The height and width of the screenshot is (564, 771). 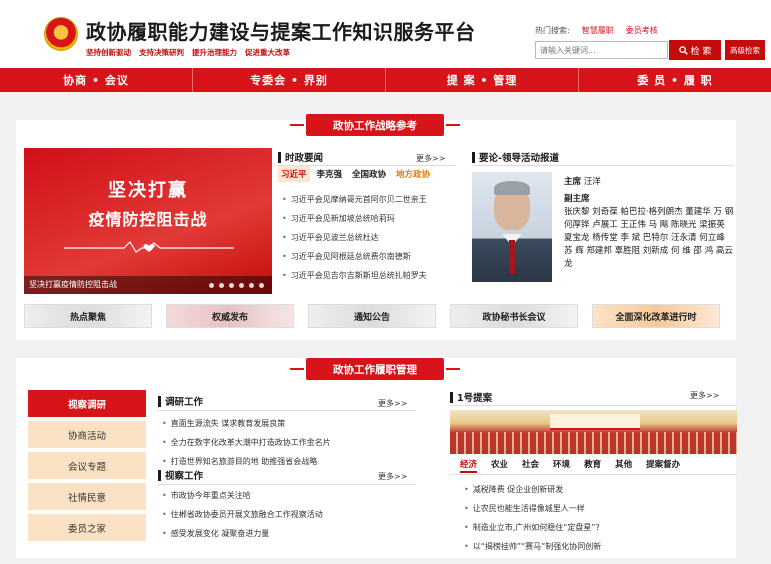 I want to click on main-nav: 协商 • 会议 专委会 • 界别 提 案 • 管理 委 员 • 履 职, so click(x=385, y=80).